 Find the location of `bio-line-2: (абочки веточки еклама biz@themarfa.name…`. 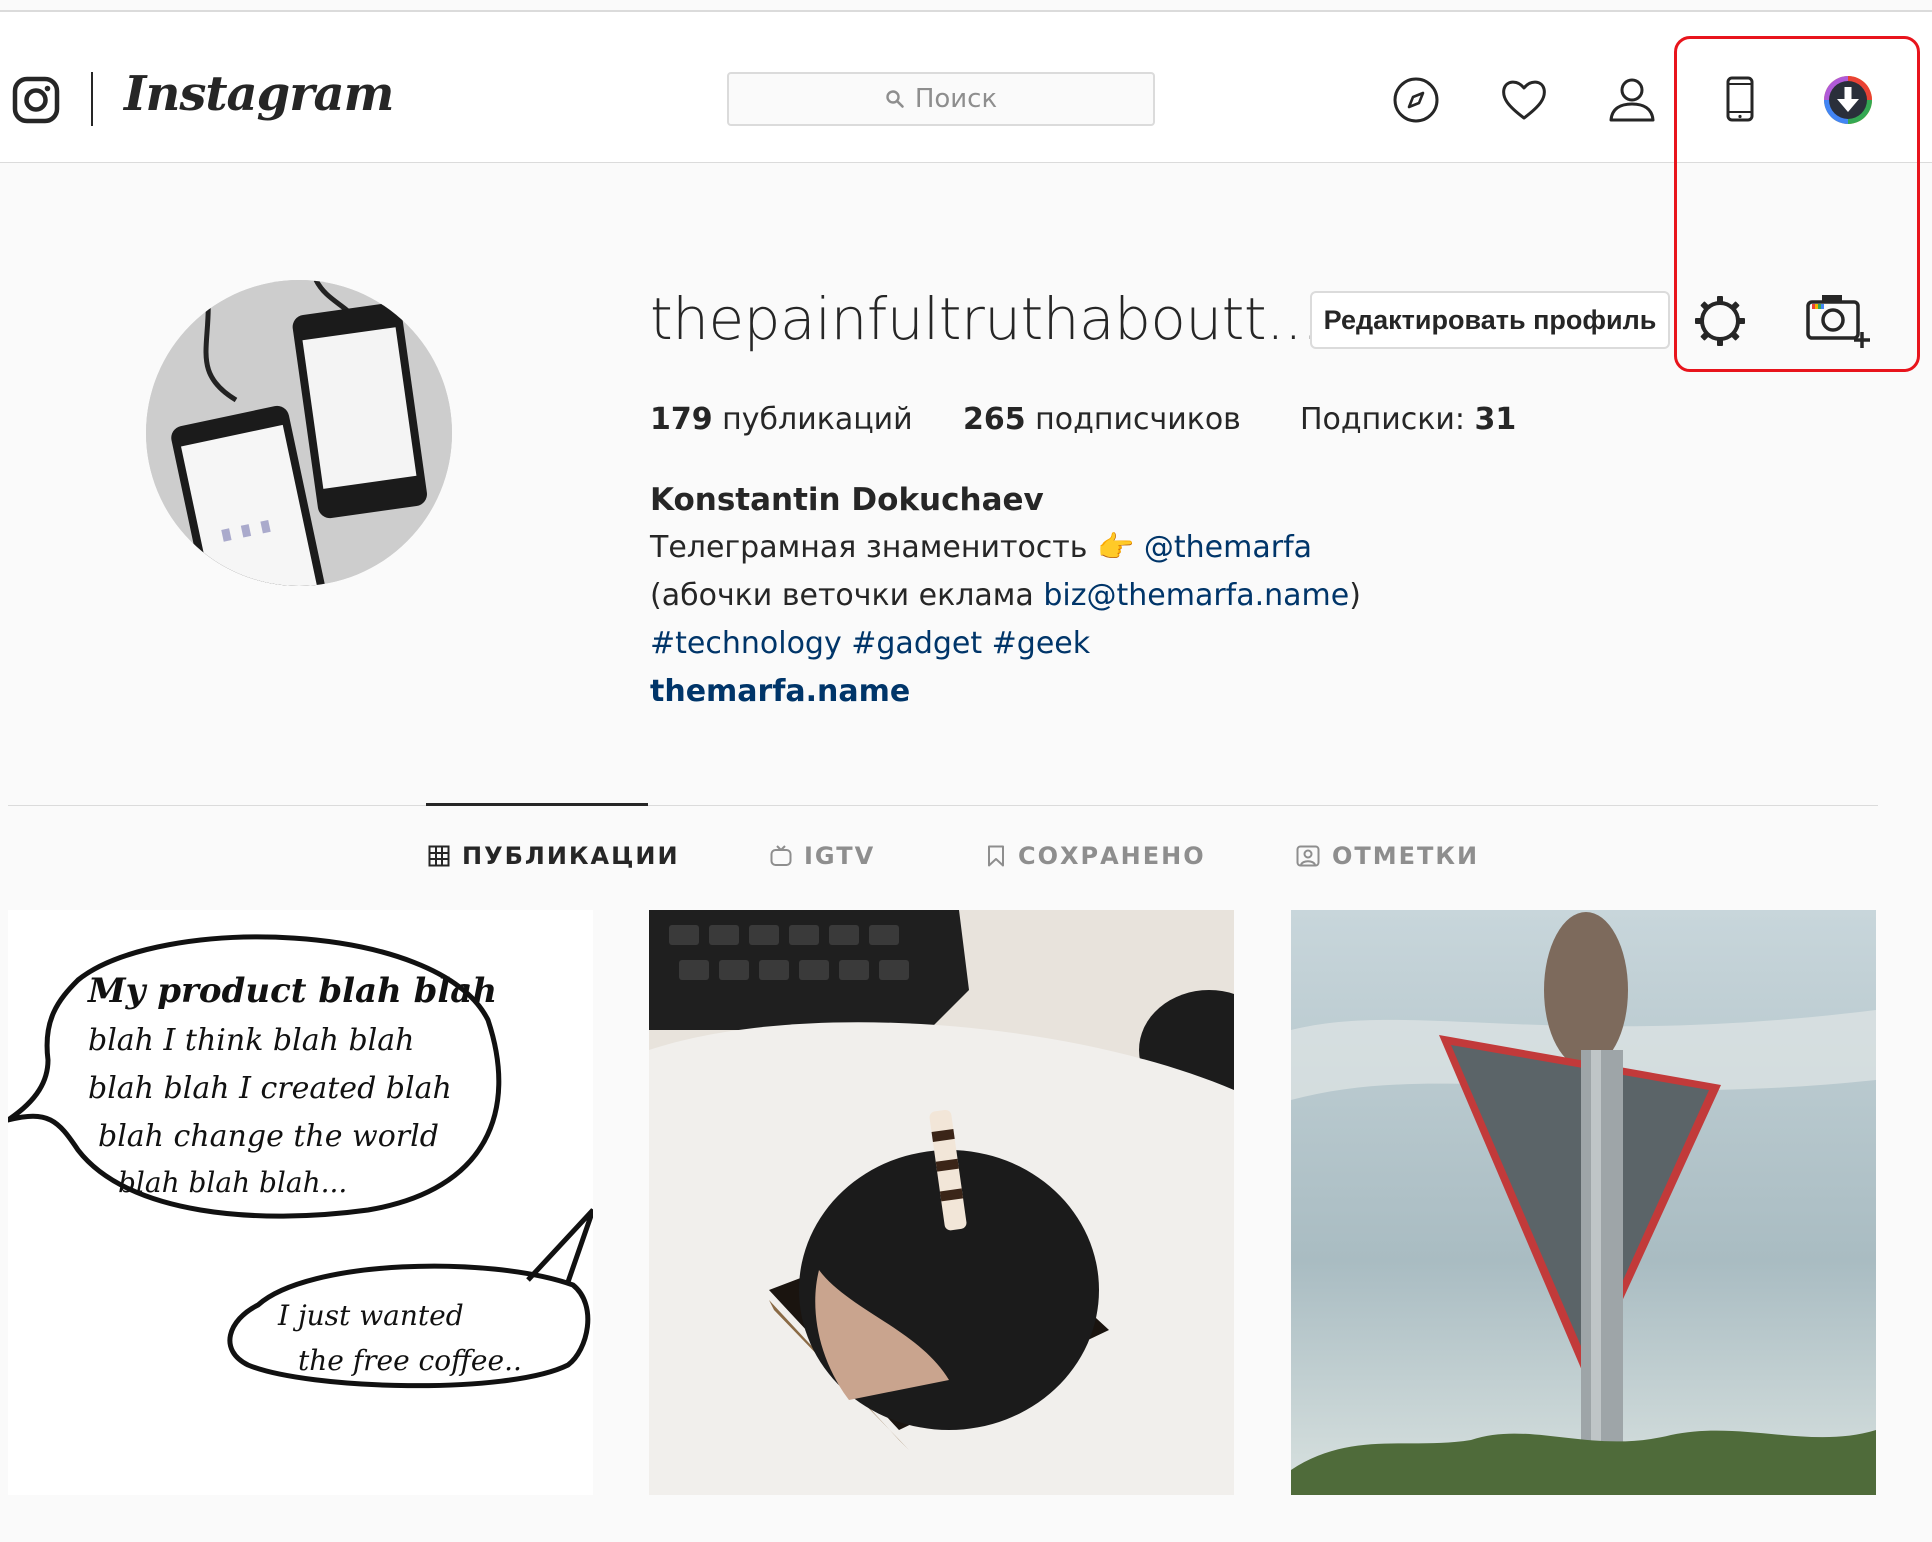

bio-line-2: (абочки веточки еклама biz@themarfa.name… is located at coordinates (1005, 595).